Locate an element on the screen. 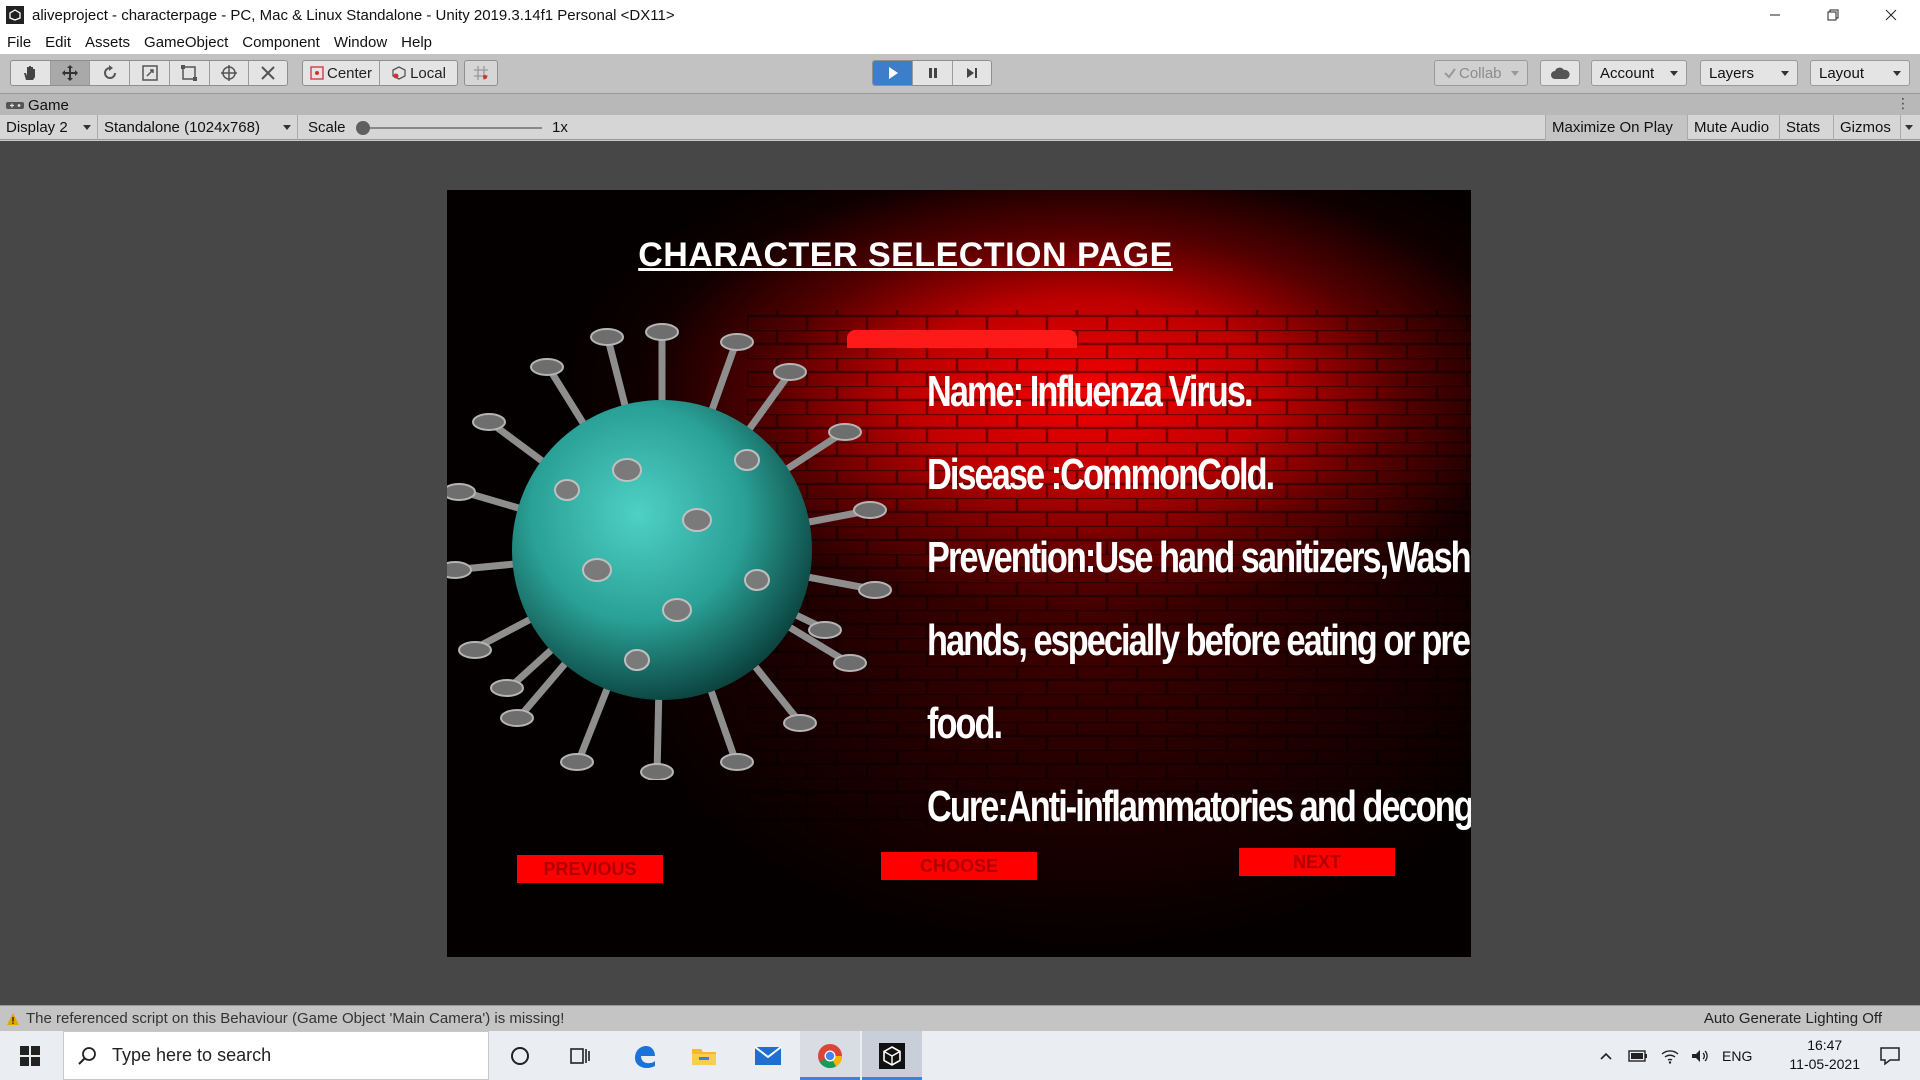  gizmos-label: Gizmos is located at coordinates (1865, 127).